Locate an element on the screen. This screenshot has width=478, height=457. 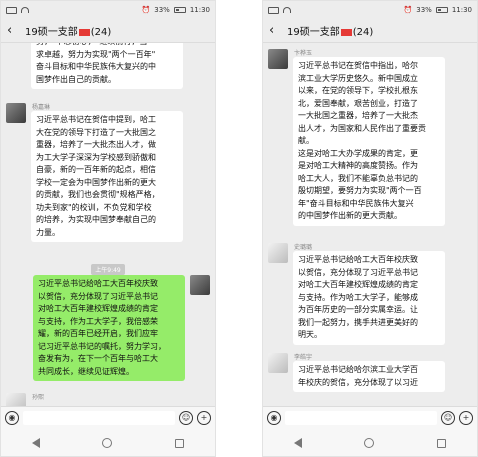
sender-name: 卞桦玉 is located at coordinates (303, 53).